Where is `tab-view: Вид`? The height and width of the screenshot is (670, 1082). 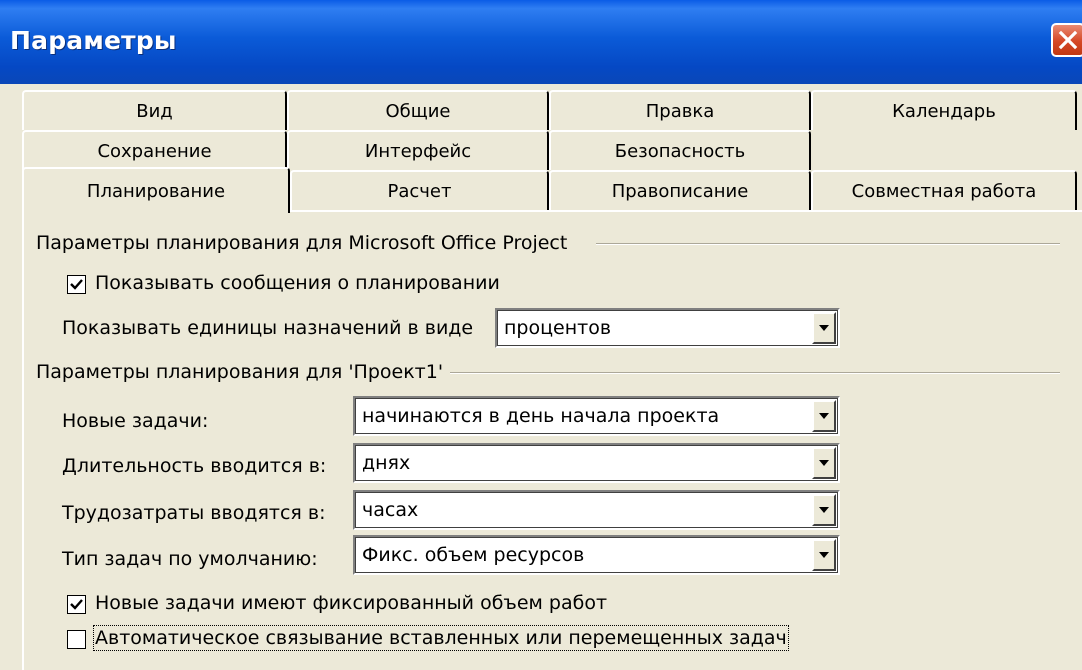
tab-view: Вид is located at coordinates (154, 110).